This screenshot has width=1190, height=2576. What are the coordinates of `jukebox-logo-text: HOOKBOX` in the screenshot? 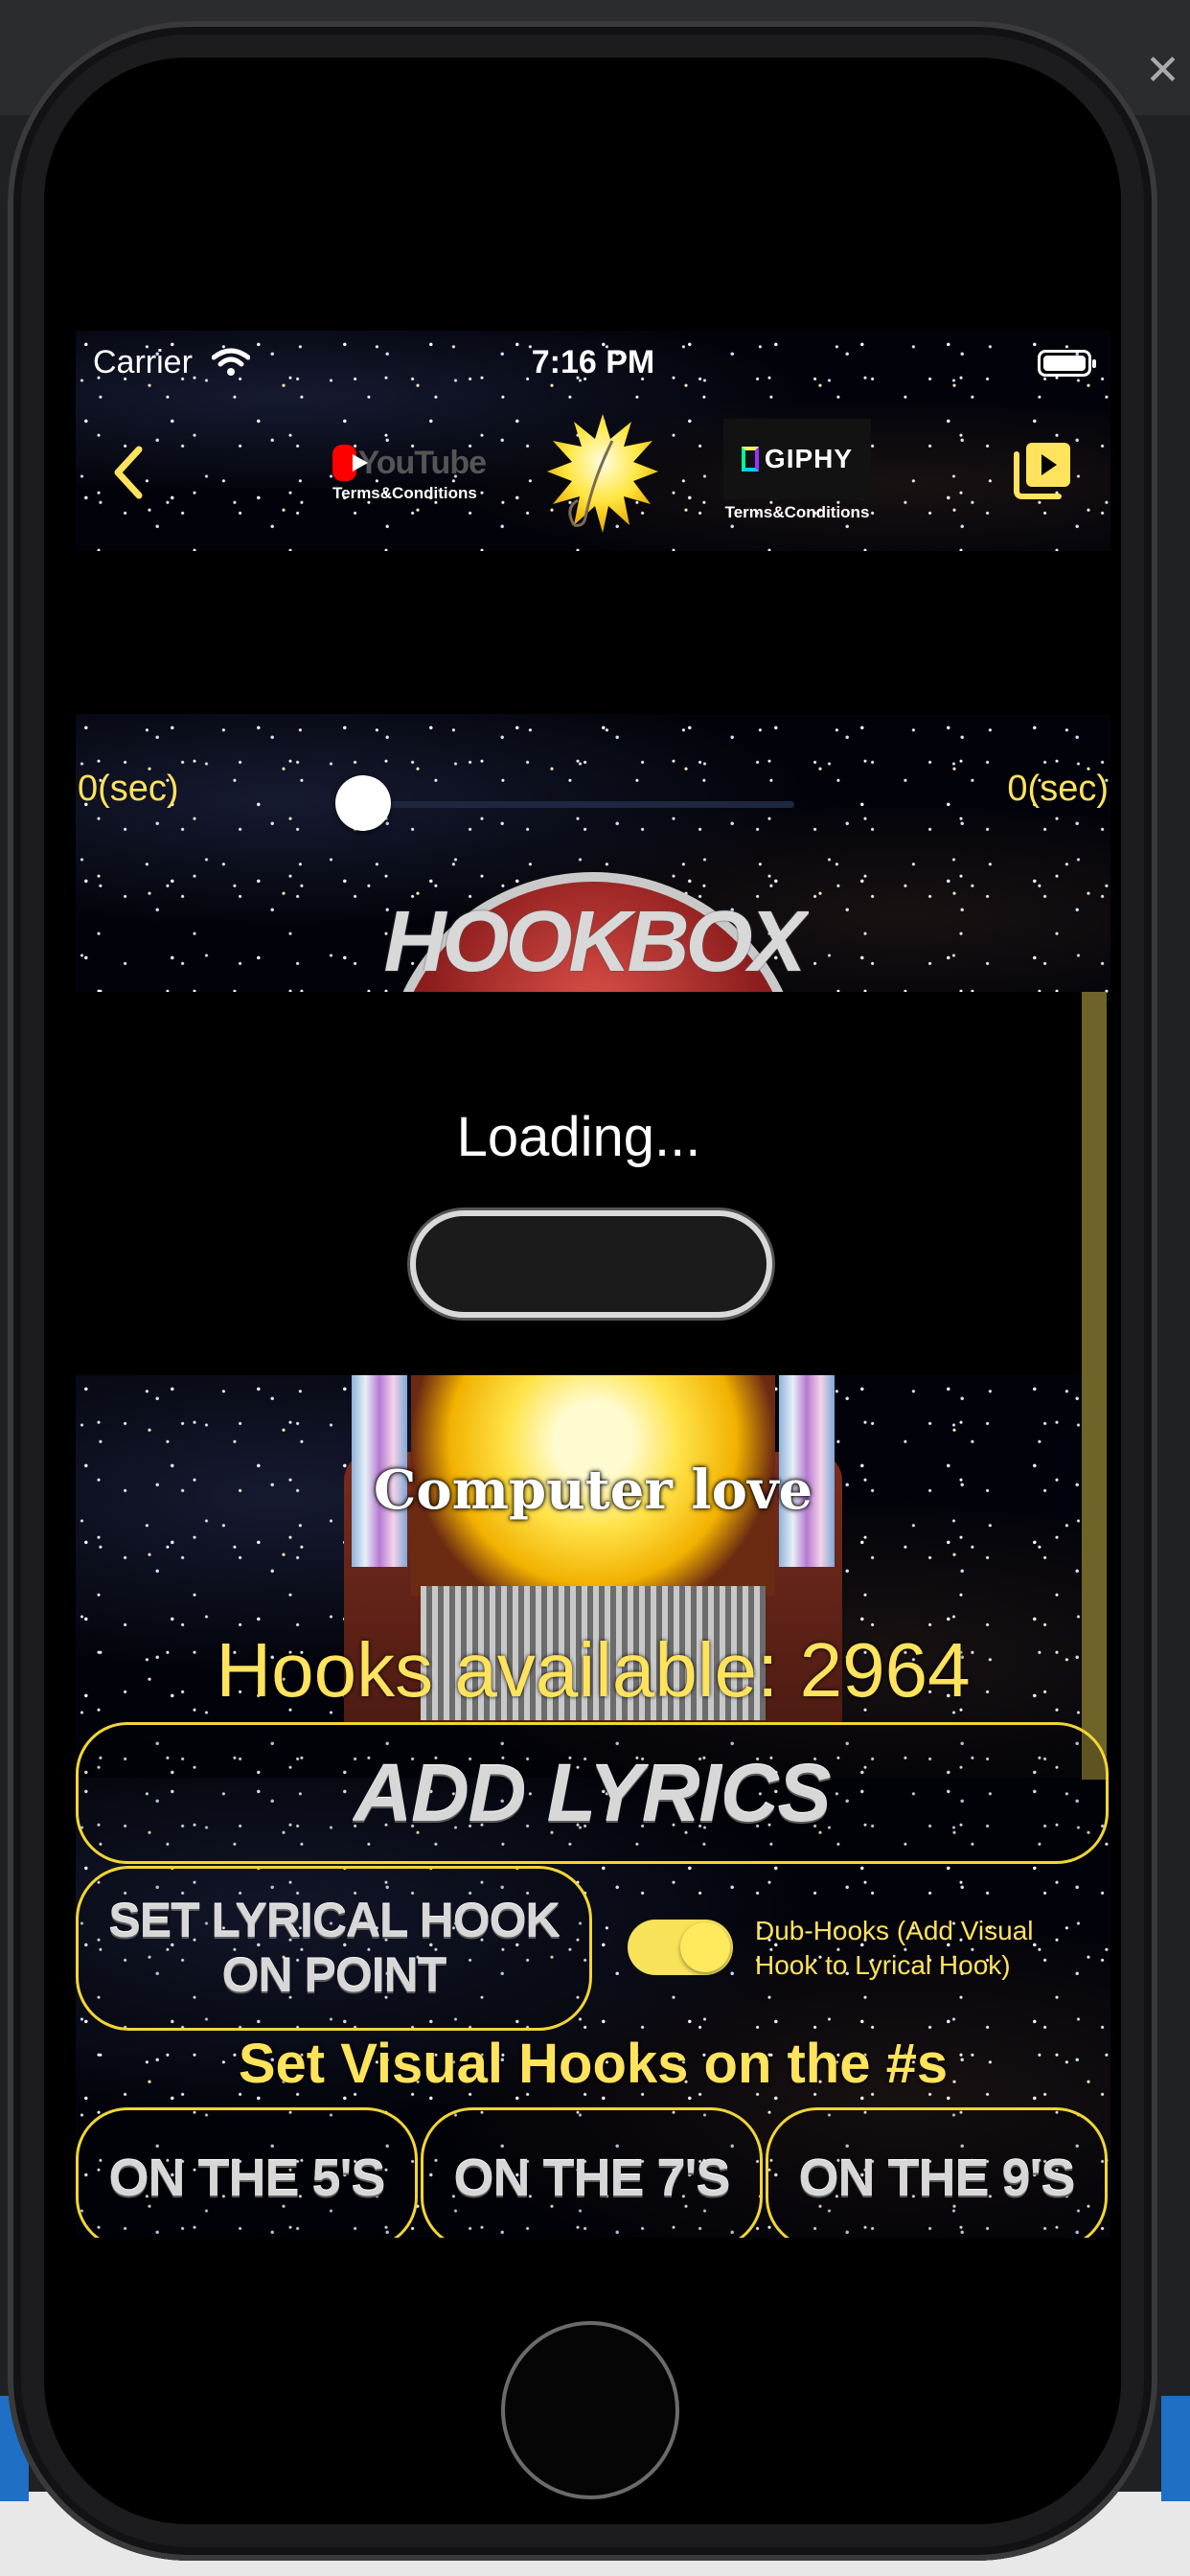 It's located at (594, 942).